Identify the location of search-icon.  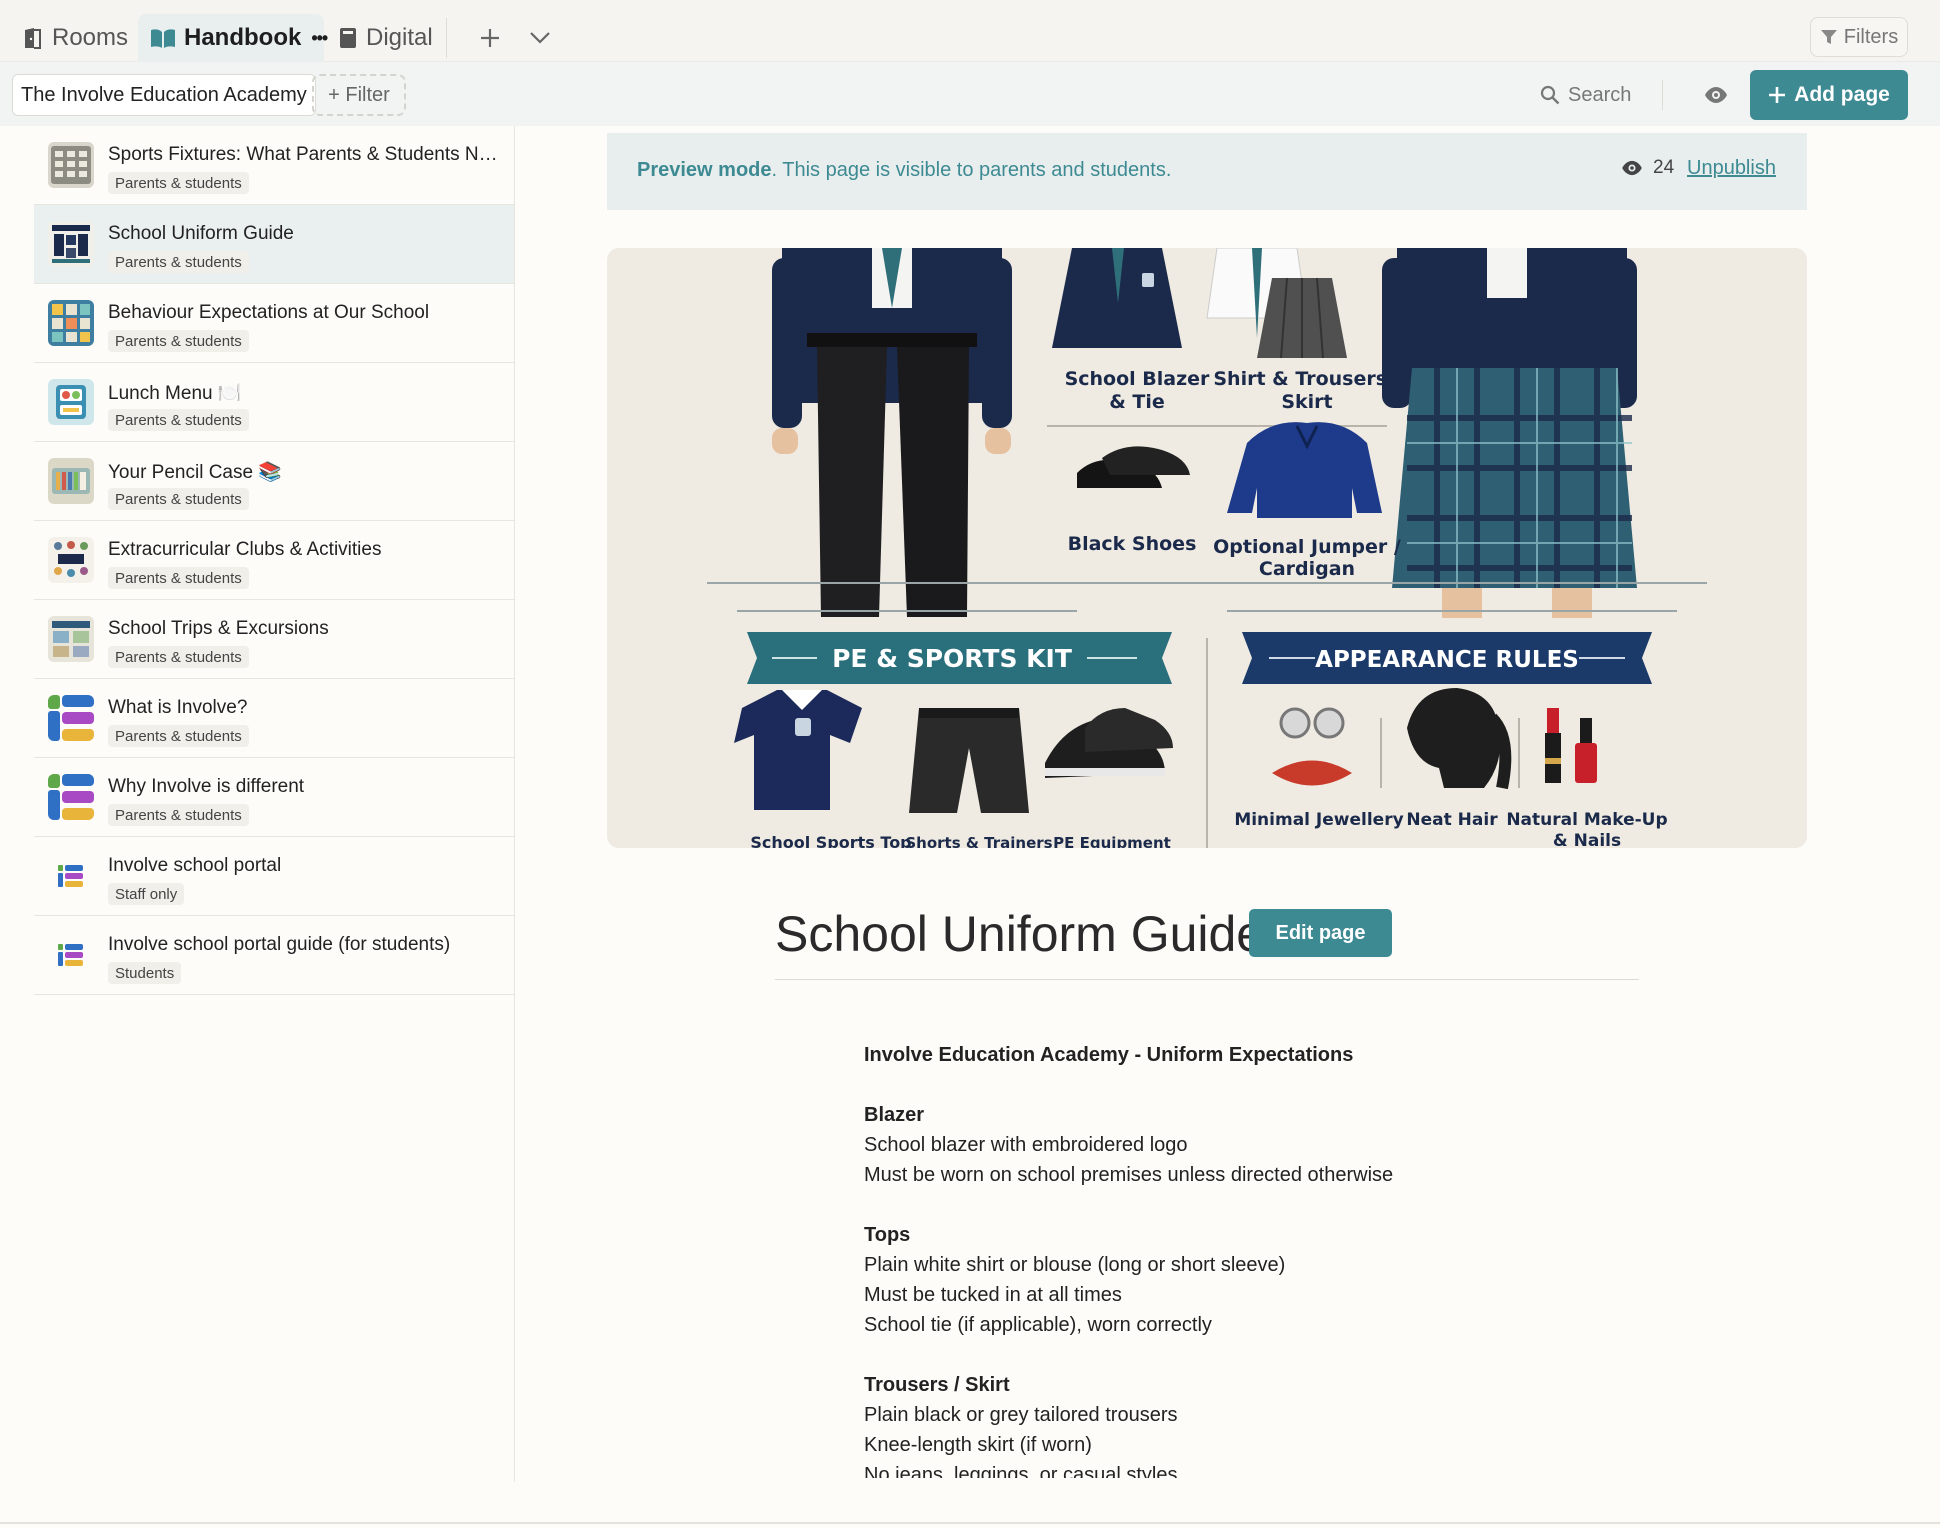
(1550, 95).